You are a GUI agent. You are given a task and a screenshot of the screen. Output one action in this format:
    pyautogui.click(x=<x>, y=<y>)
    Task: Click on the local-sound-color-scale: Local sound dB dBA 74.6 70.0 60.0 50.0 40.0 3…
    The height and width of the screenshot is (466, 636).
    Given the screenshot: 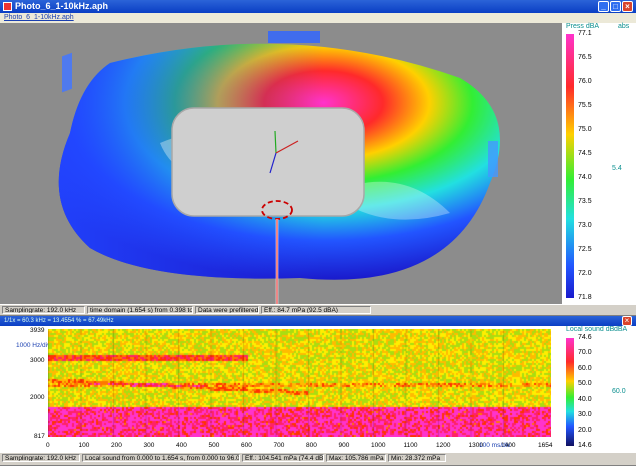 What is the action you would take?
    pyautogui.click(x=599, y=389)
    